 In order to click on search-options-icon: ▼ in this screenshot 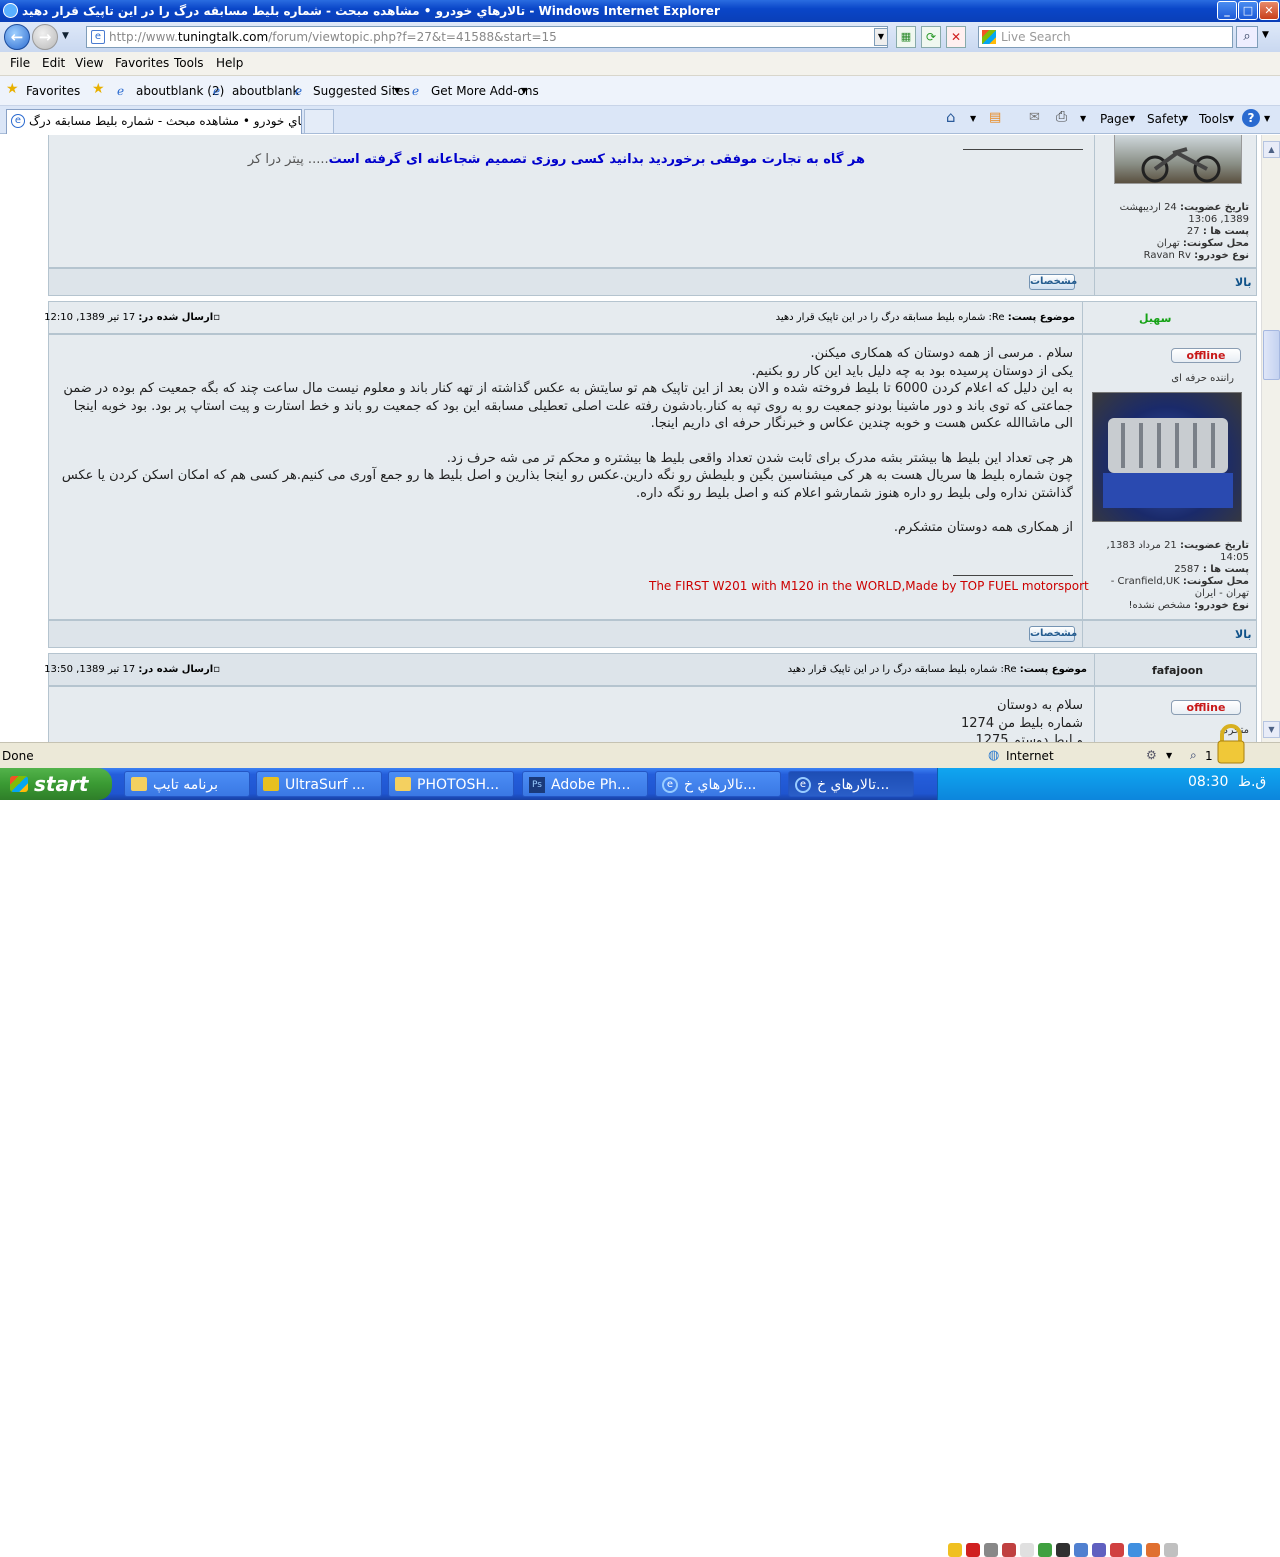, I will do `click(1265, 35)`.